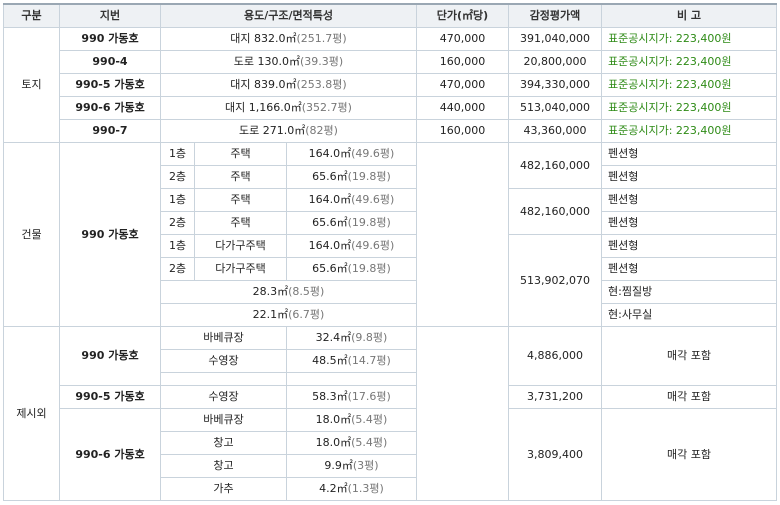 The image size is (780, 505). I want to click on lot-cell: 990 가동호, so click(110, 234).